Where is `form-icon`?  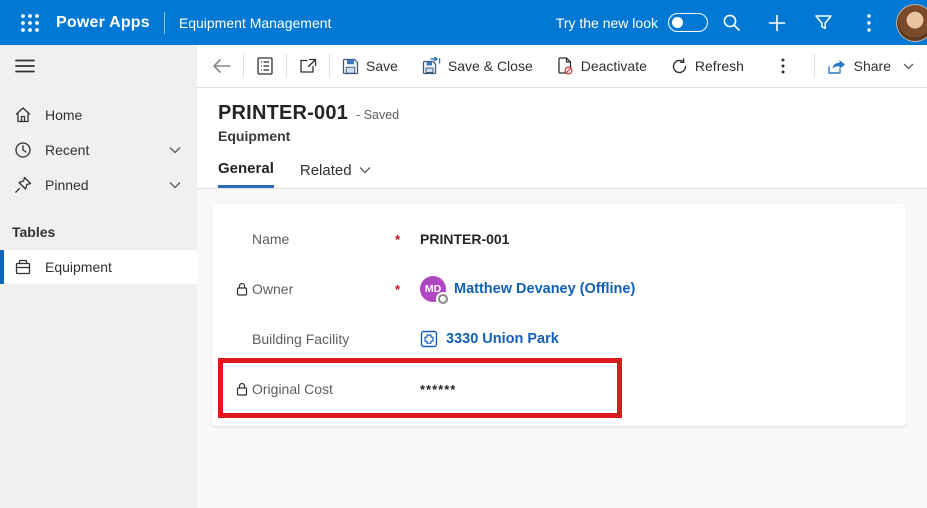
form-icon is located at coordinates (265, 66).